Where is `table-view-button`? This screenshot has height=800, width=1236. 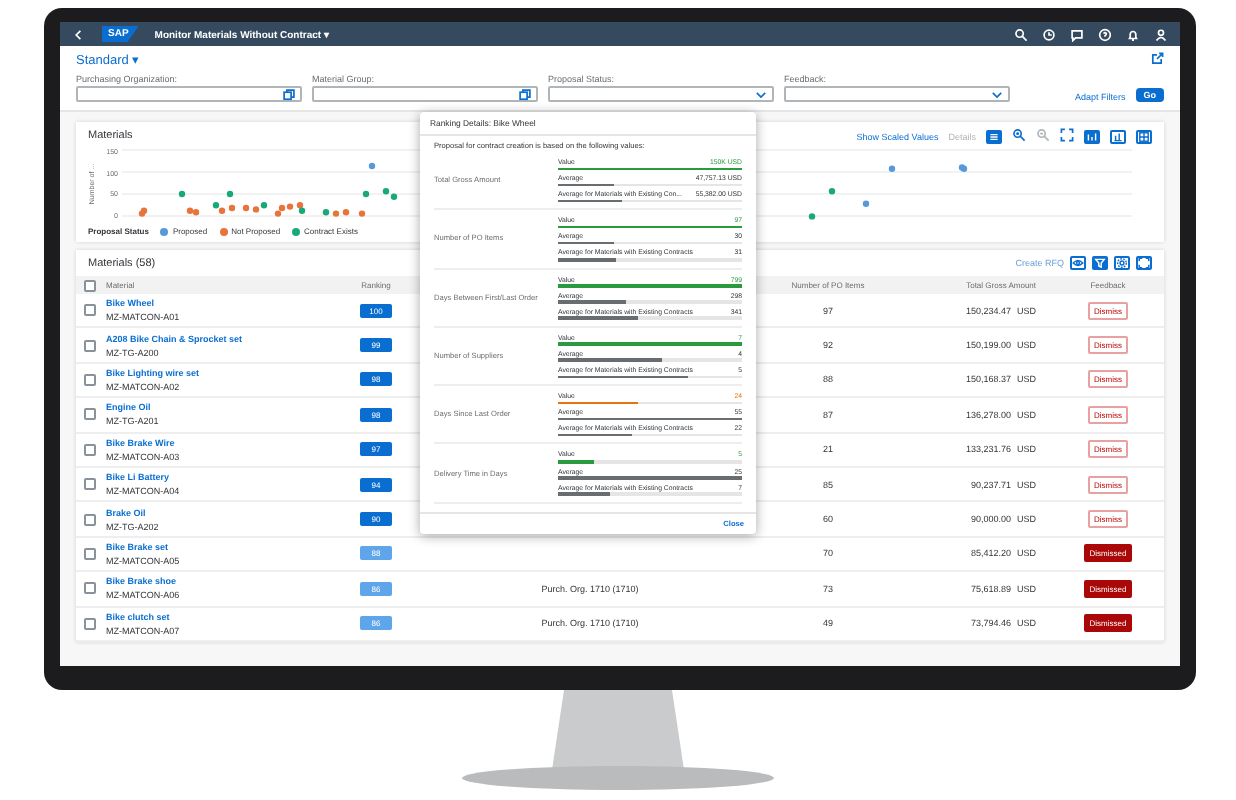 table-view-button is located at coordinates (1144, 136).